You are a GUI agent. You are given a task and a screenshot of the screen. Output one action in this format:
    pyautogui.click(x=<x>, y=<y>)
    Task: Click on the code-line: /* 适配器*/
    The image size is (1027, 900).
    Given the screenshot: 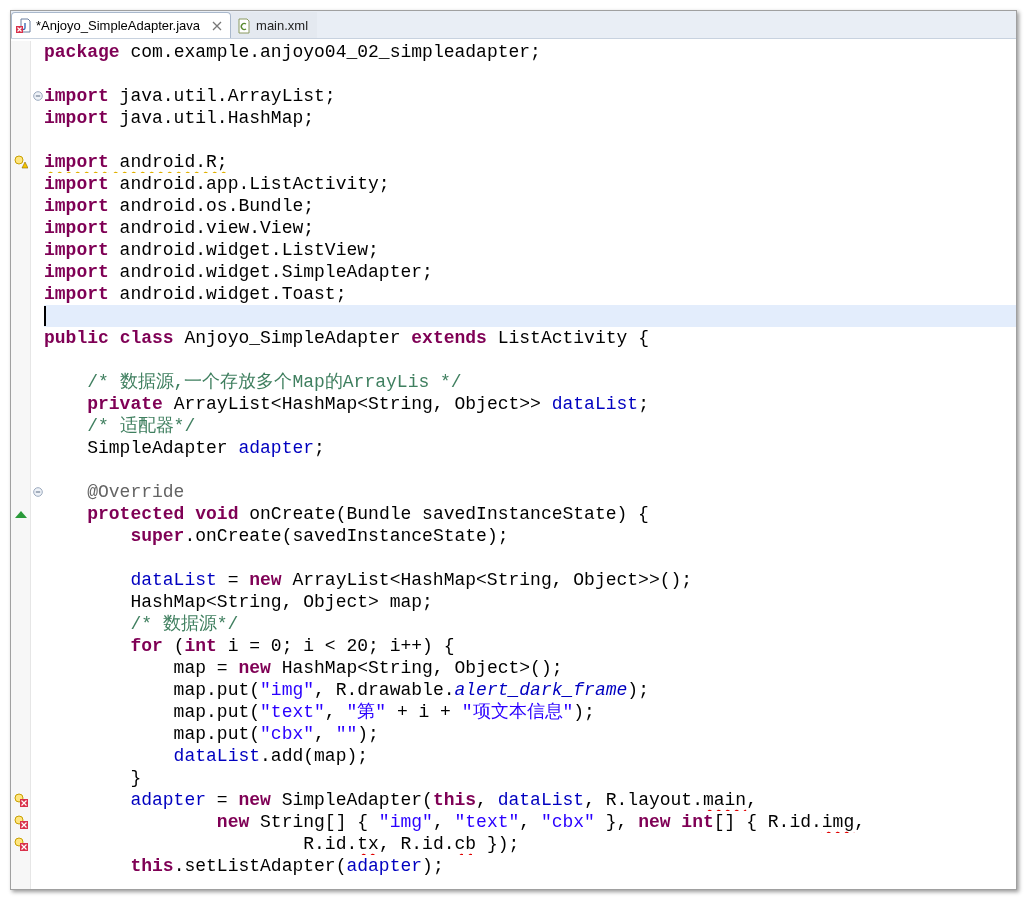 What is the action you would take?
    pyautogui.click(x=141, y=426)
    